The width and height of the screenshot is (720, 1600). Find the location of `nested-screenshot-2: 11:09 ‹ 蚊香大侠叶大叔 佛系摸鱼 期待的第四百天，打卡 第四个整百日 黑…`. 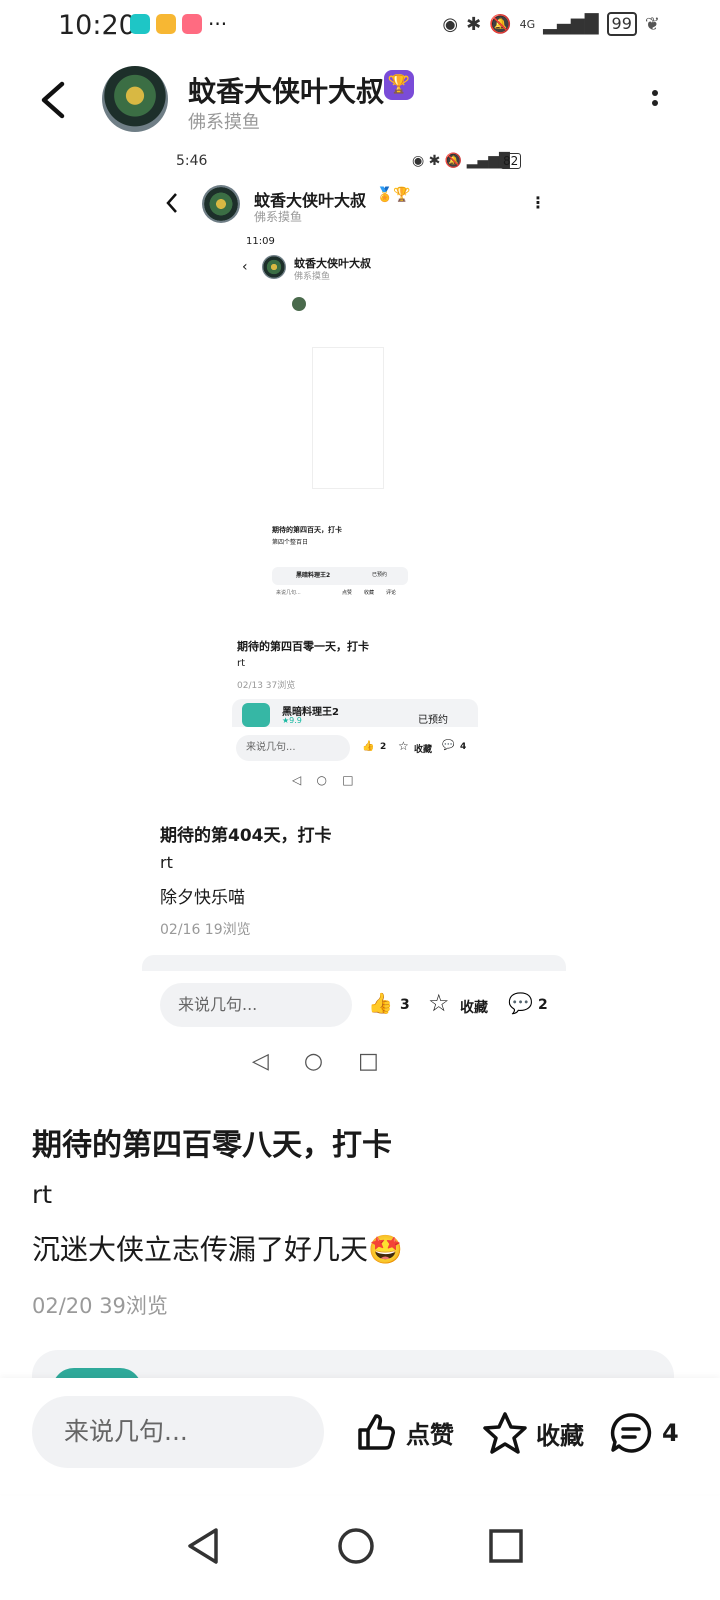

nested-screenshot-2: 11:09 ‹ 蚊香大侠叶大叔 佛系摸鱼 期待的第四百天，打卡 第四个整百日 黑… is located at coordinates (357, 513).